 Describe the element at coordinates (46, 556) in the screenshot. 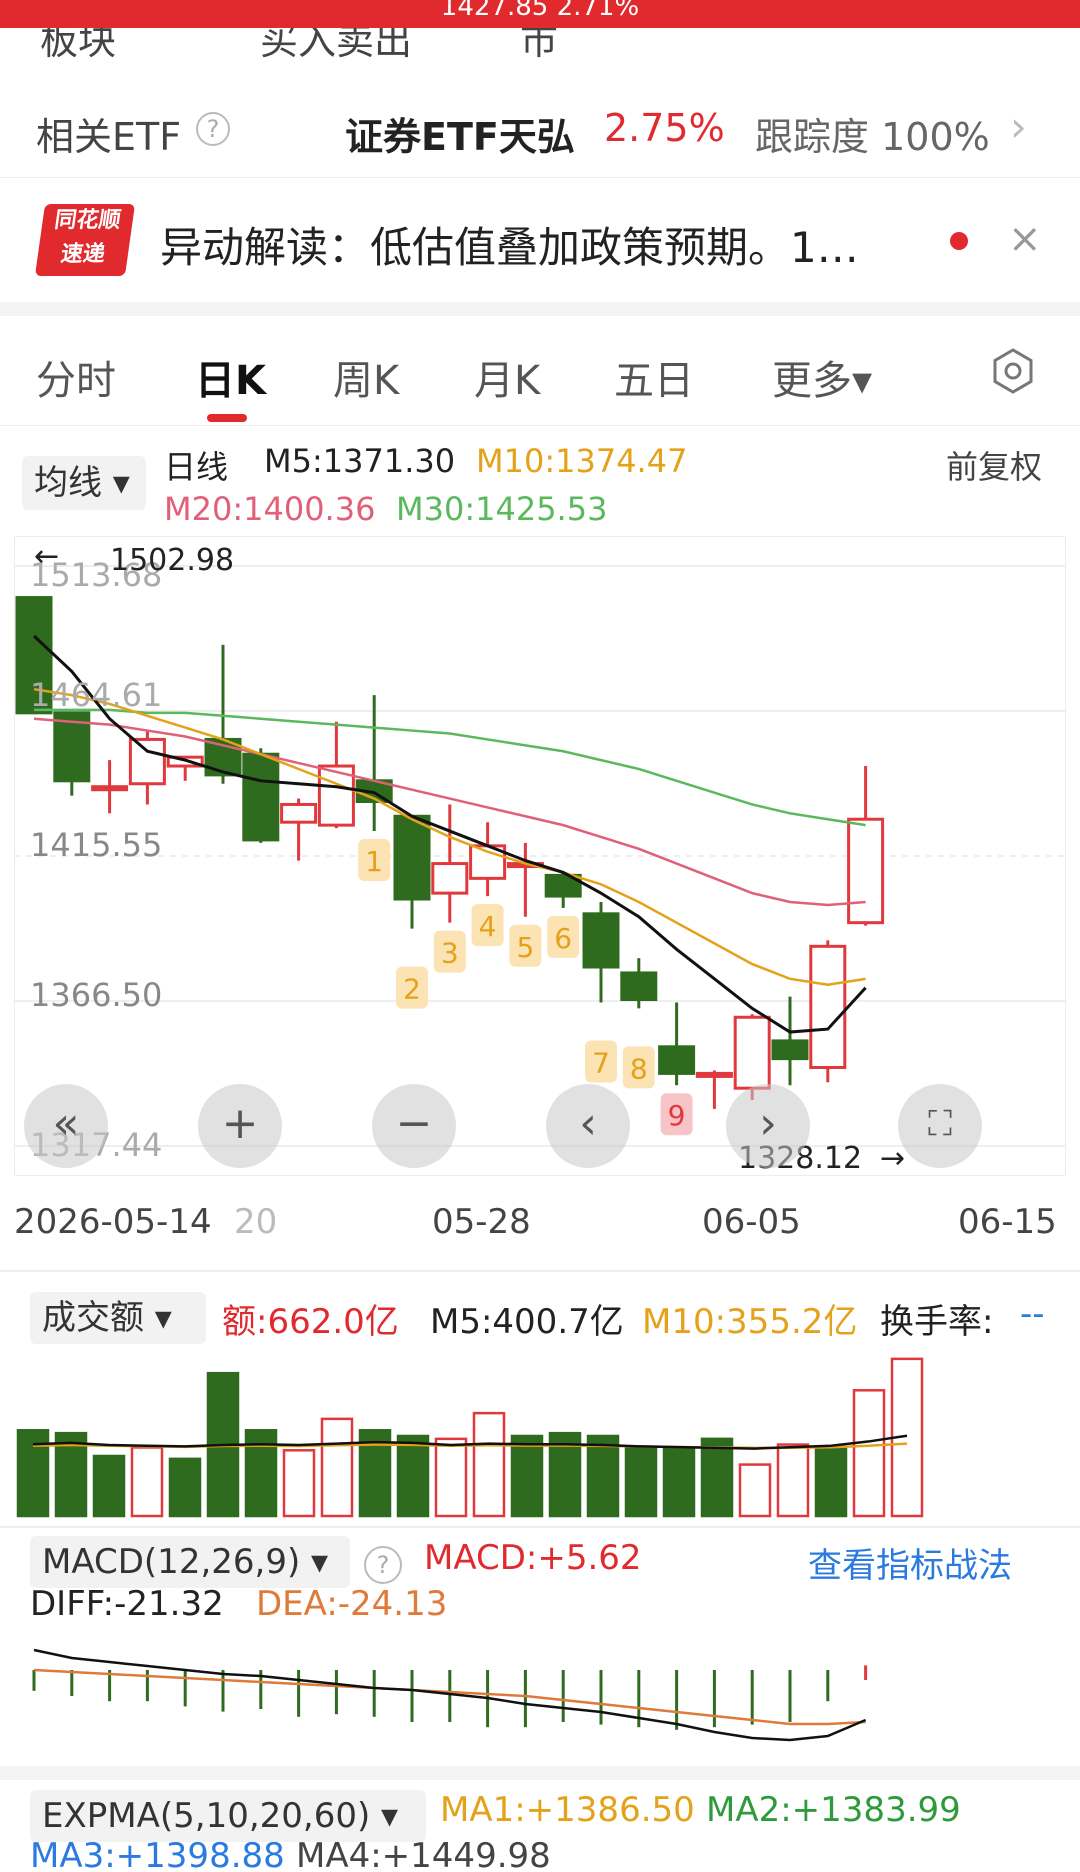

I see `high-arrow: ←` at that location.